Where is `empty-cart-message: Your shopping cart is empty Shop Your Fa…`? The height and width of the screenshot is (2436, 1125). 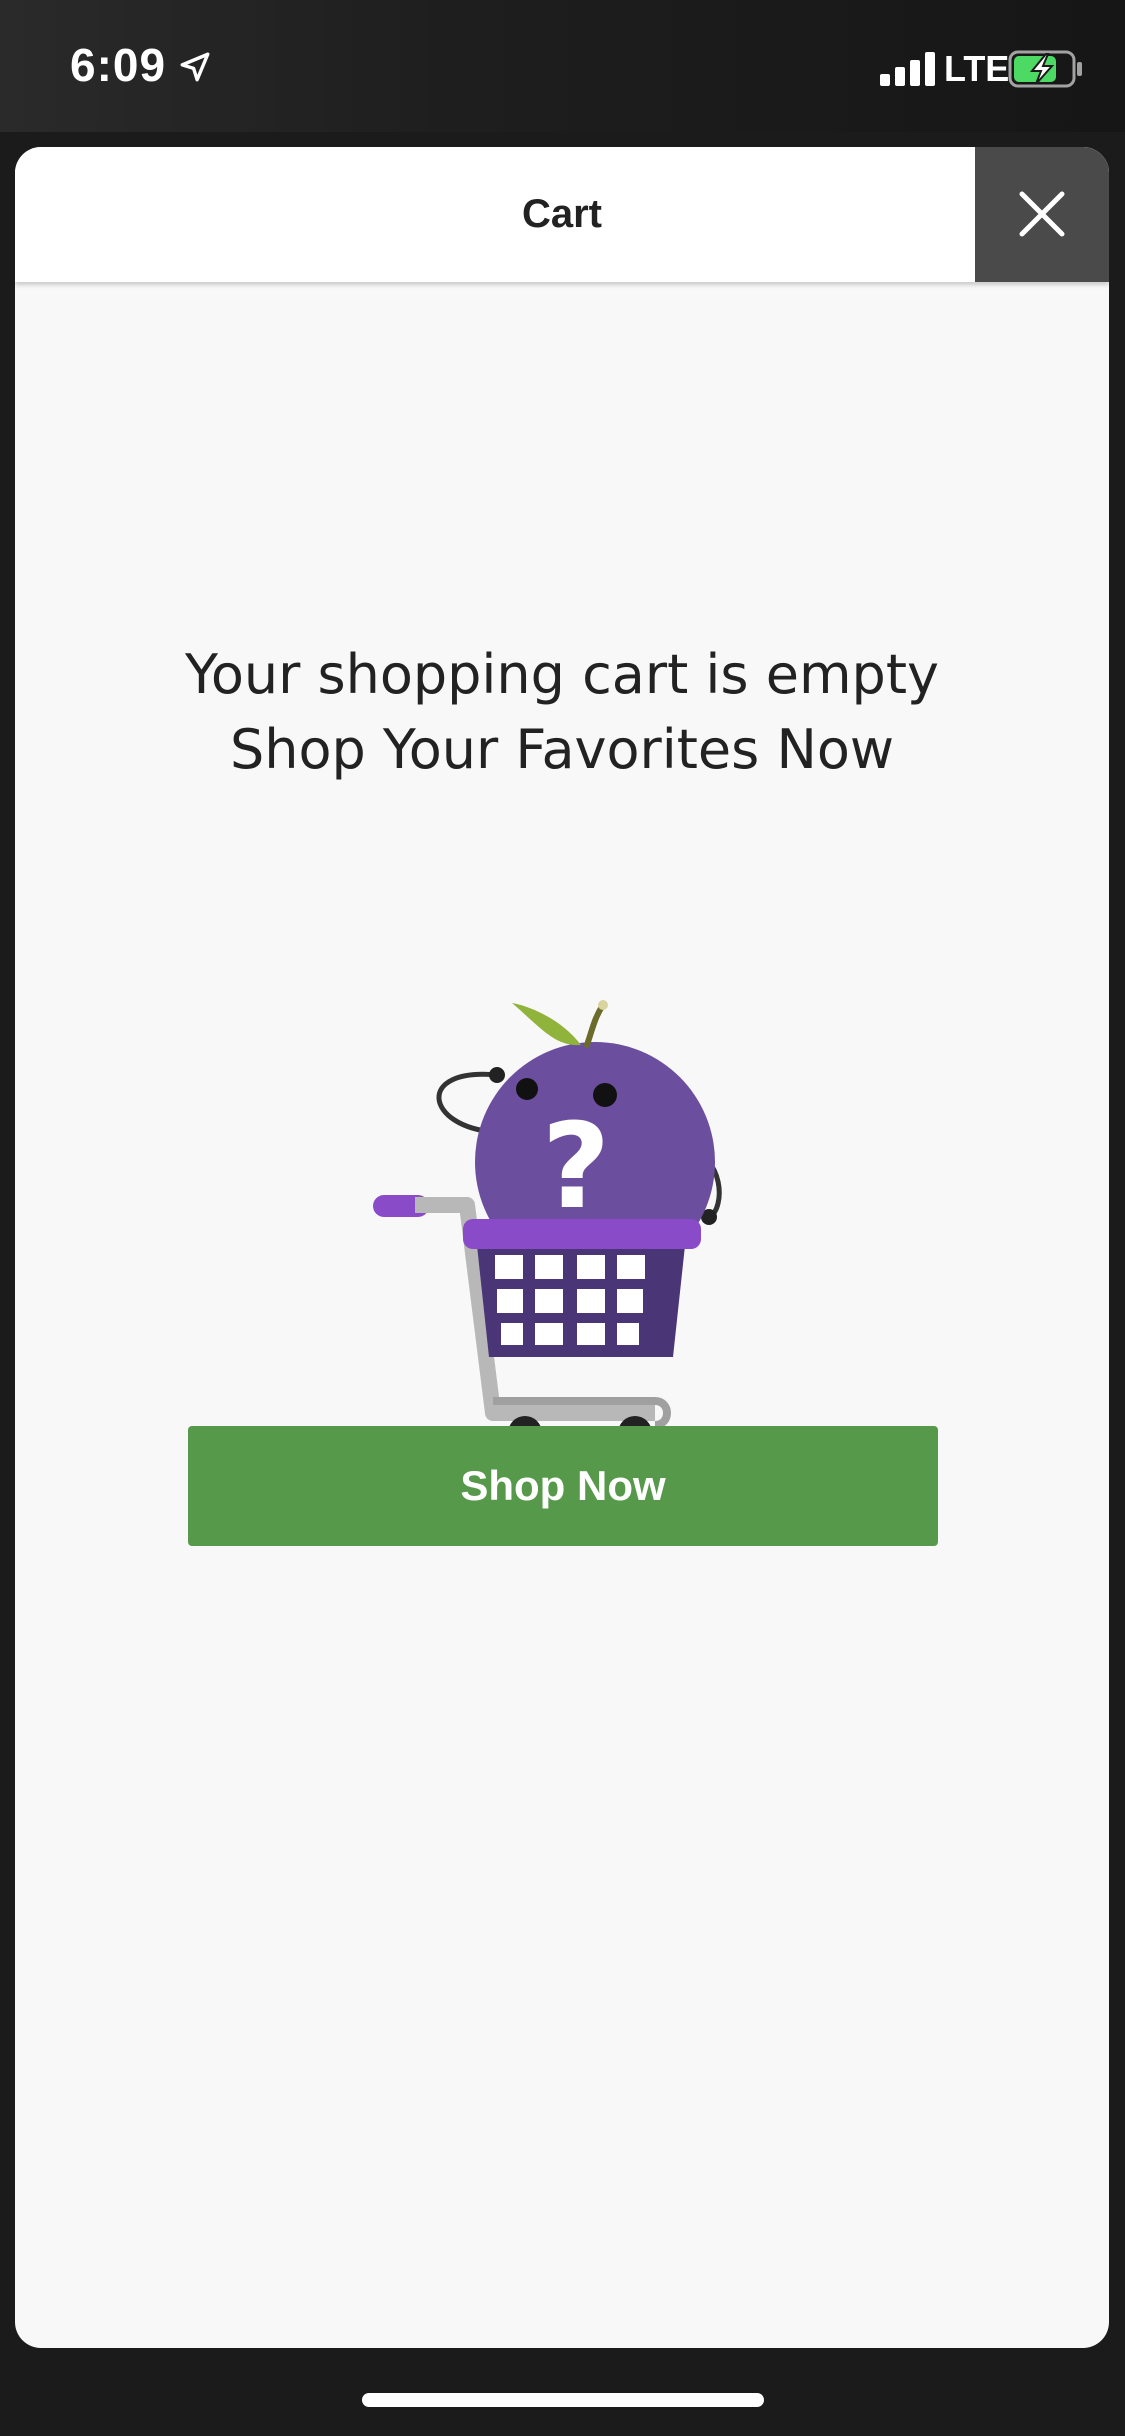
empty-cart-message: Your shopping cart is empty Shop Your Fa… is located at coordinates (562, 712).